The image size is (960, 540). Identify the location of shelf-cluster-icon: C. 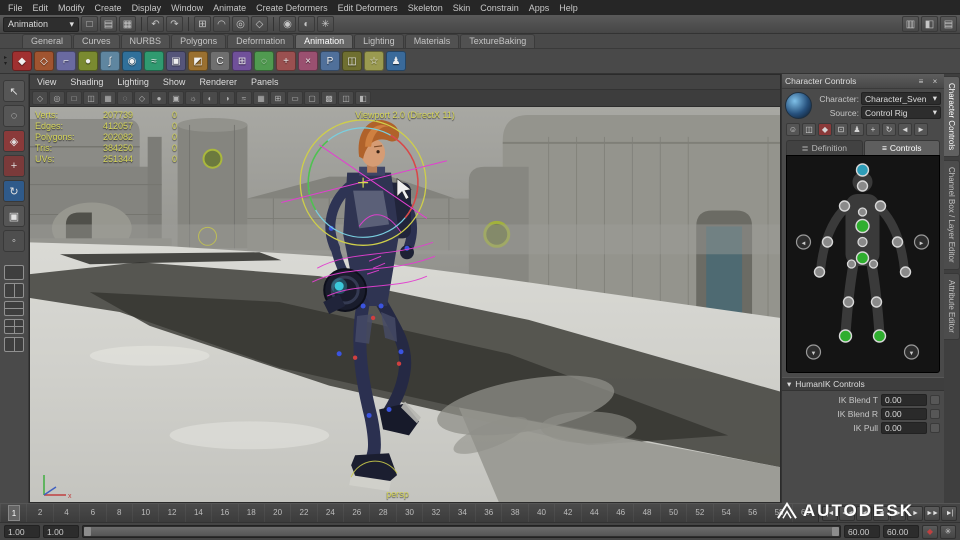
(220, 61).